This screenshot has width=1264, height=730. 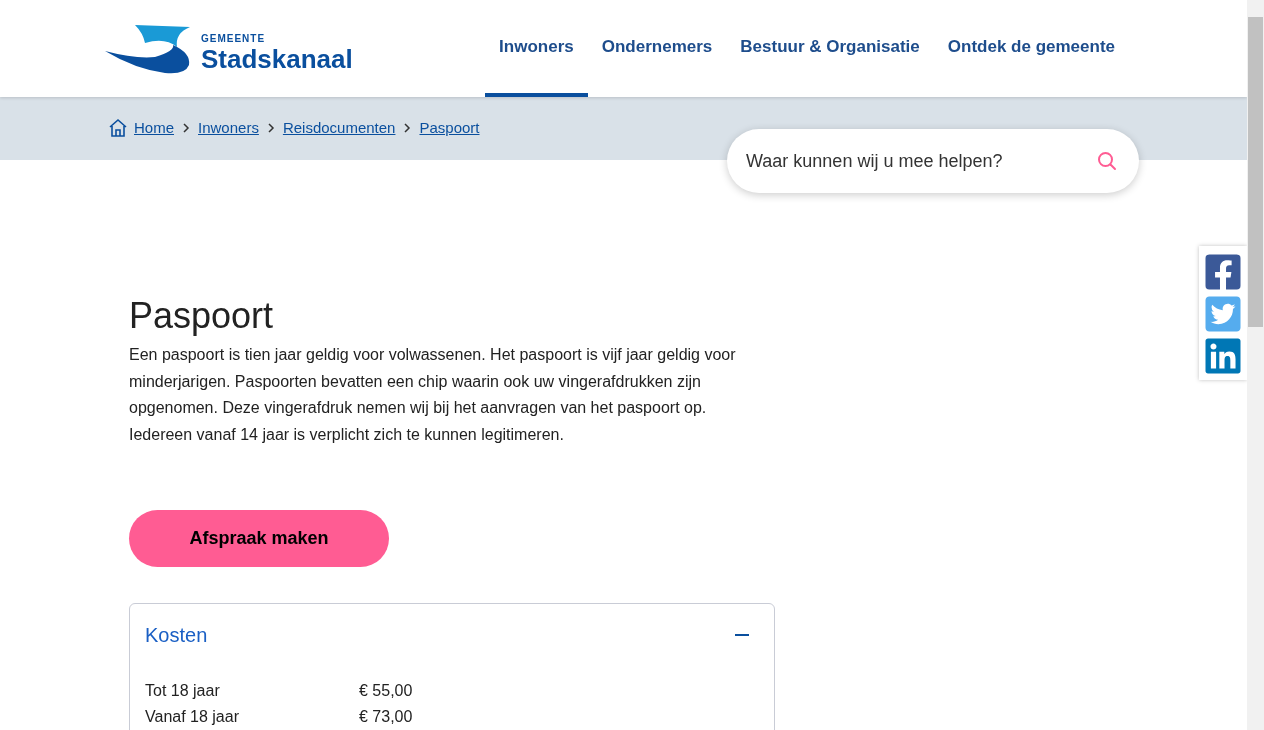 I want to click on nav-tab: Ondernemers, so click(x=657, y=48).